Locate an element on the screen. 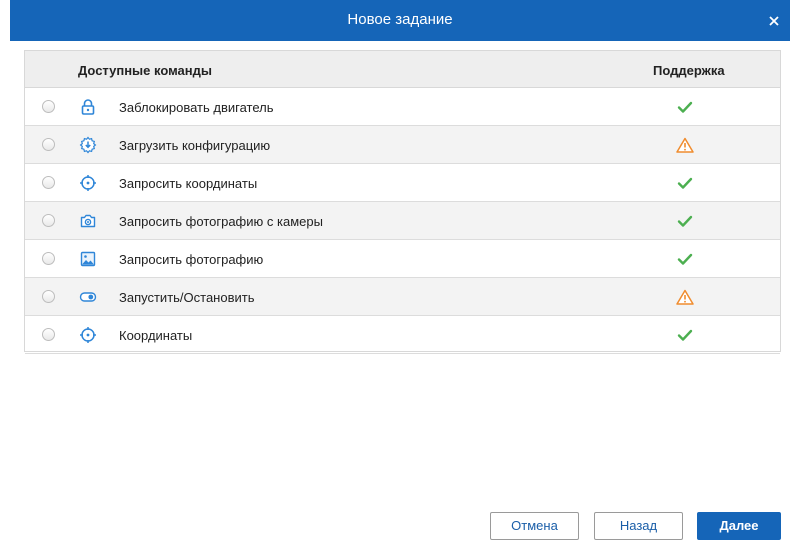  next-button: Далее is located at coordinates (739, 526).